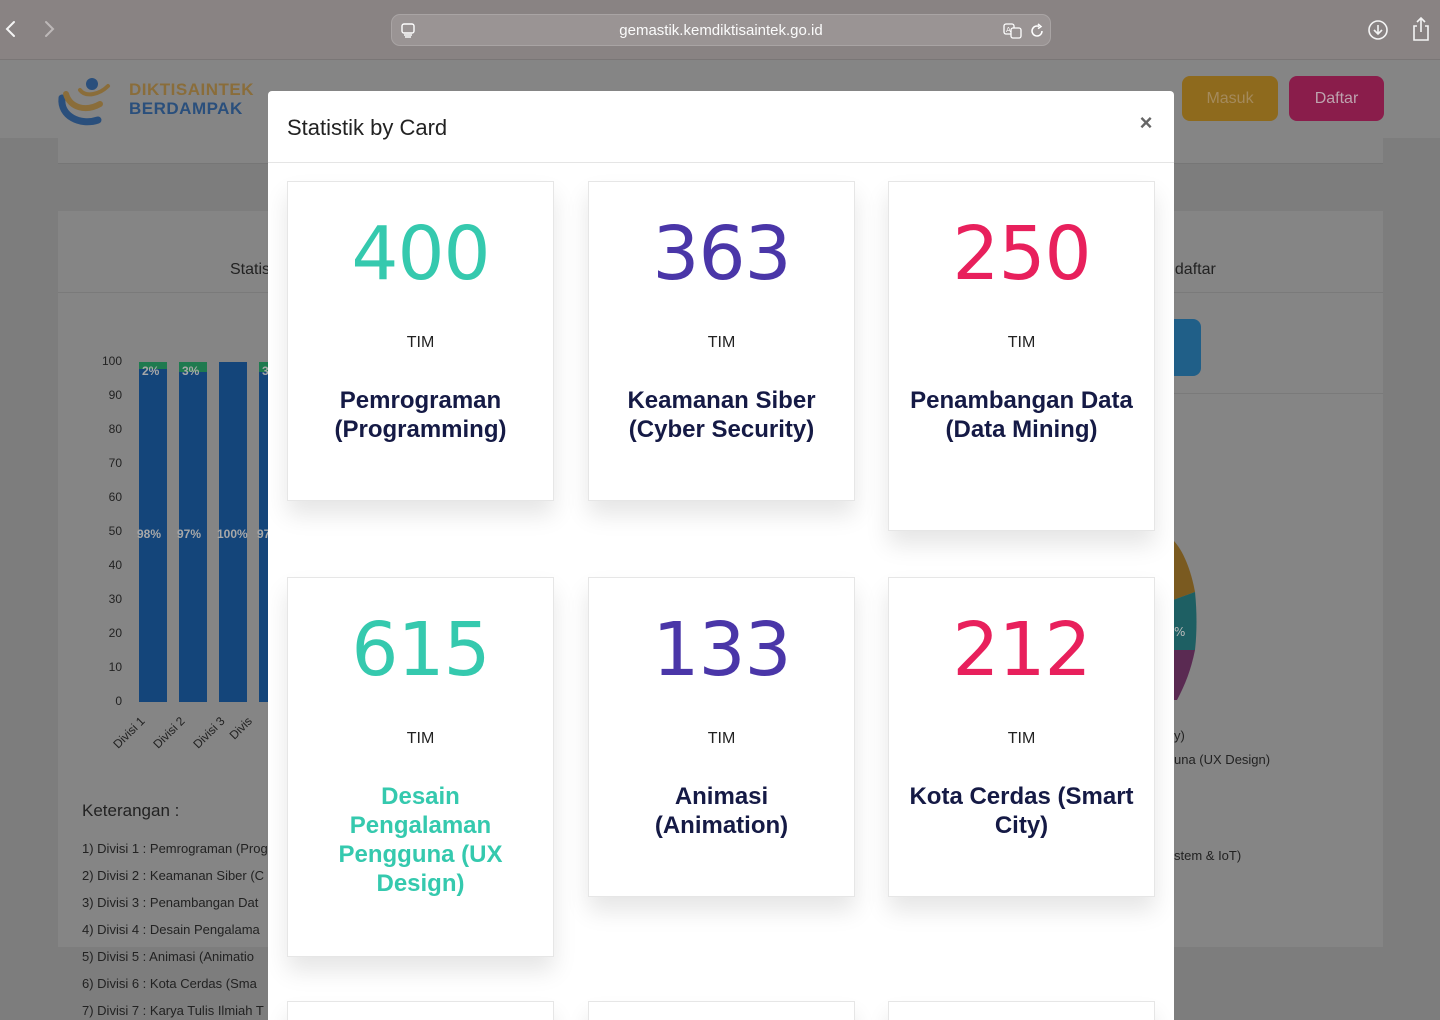  I want to click on divider, so click(1278, 393).